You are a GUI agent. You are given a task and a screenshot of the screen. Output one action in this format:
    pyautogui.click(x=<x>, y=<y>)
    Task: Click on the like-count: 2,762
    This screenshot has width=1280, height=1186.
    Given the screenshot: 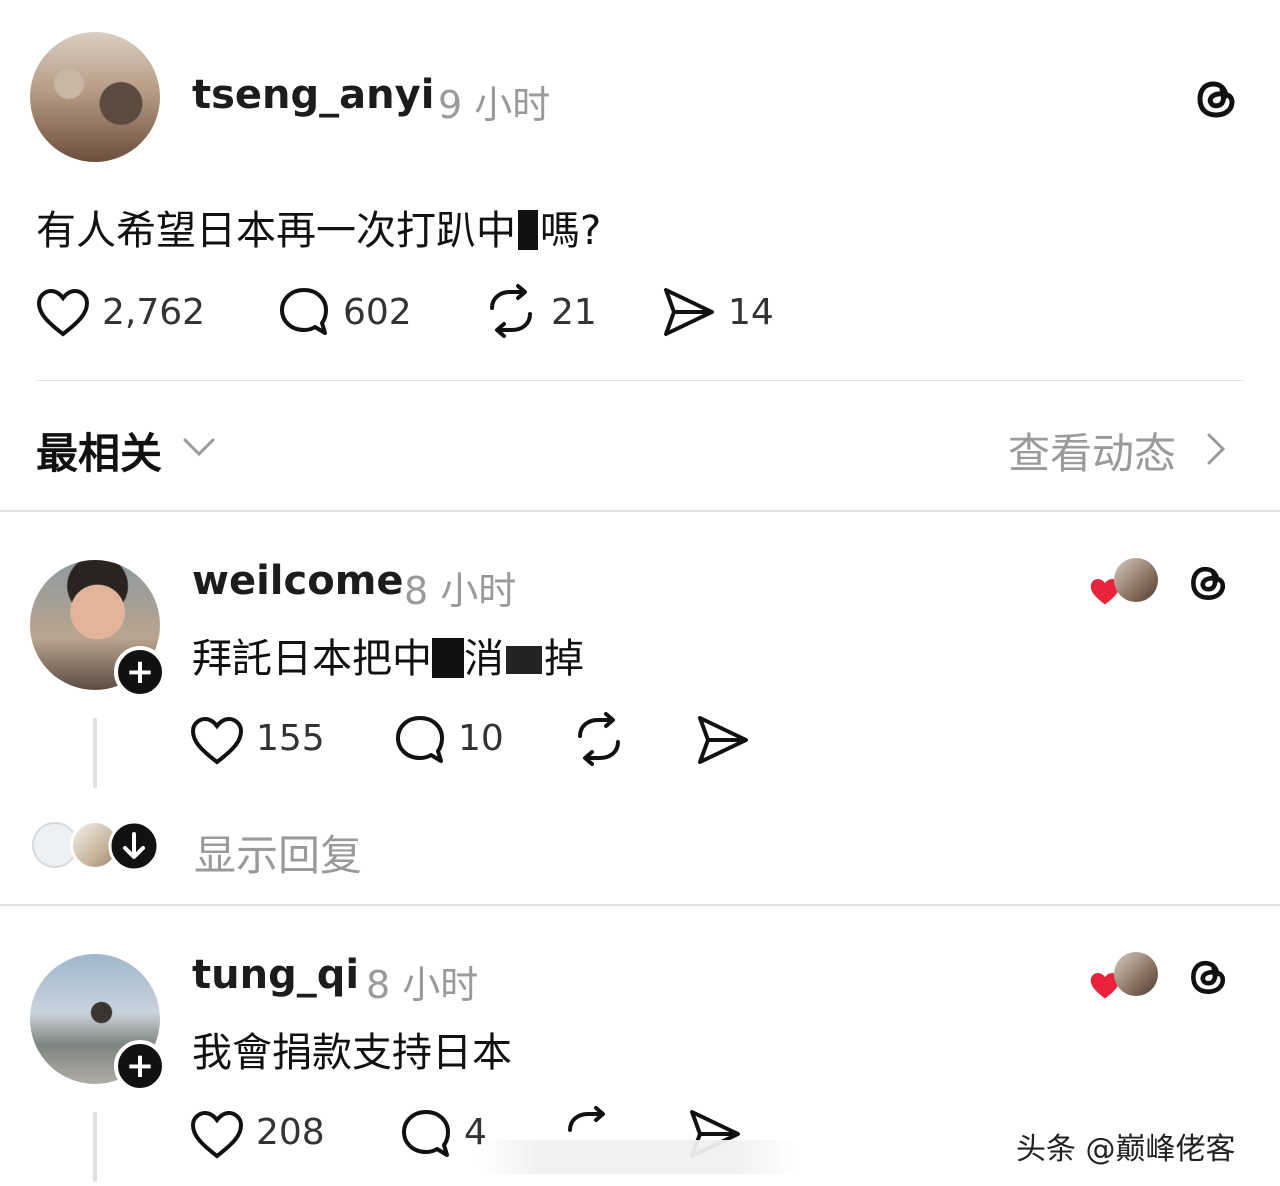 What is the action you would take?
    pyautogui.click(x=154, y=312)
    